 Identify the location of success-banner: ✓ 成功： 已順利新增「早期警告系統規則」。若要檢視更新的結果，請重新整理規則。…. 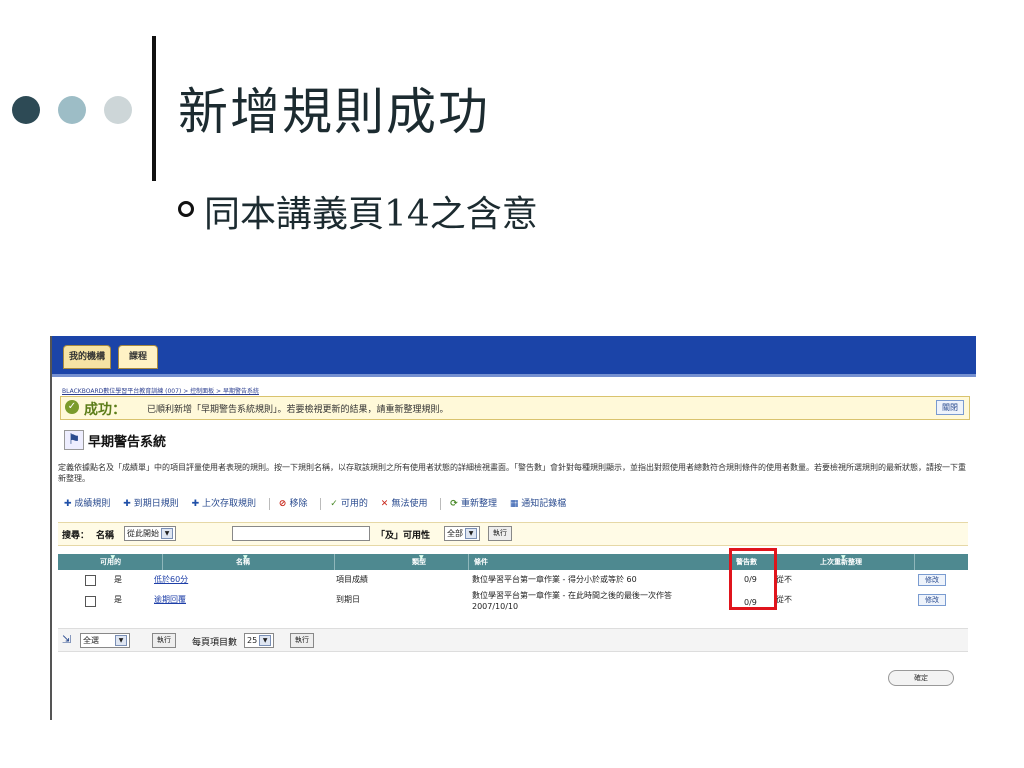
(515, 408).